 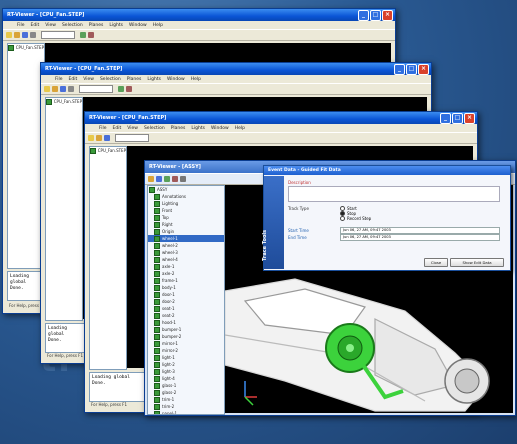 What do you see at coordinates (355, 218) in the screenshot?
I see `option-record-step: Record Step` at bounding box center [355, 218].